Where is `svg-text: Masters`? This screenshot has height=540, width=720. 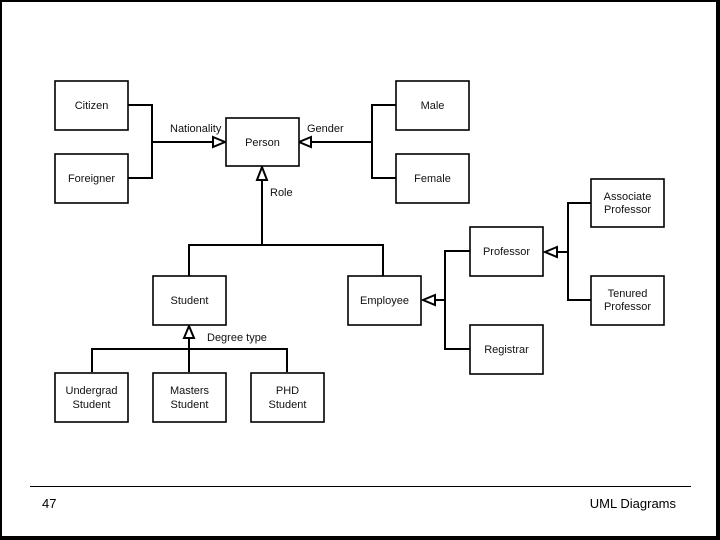
svg-text: Masters is located at coordinates (190, 391).